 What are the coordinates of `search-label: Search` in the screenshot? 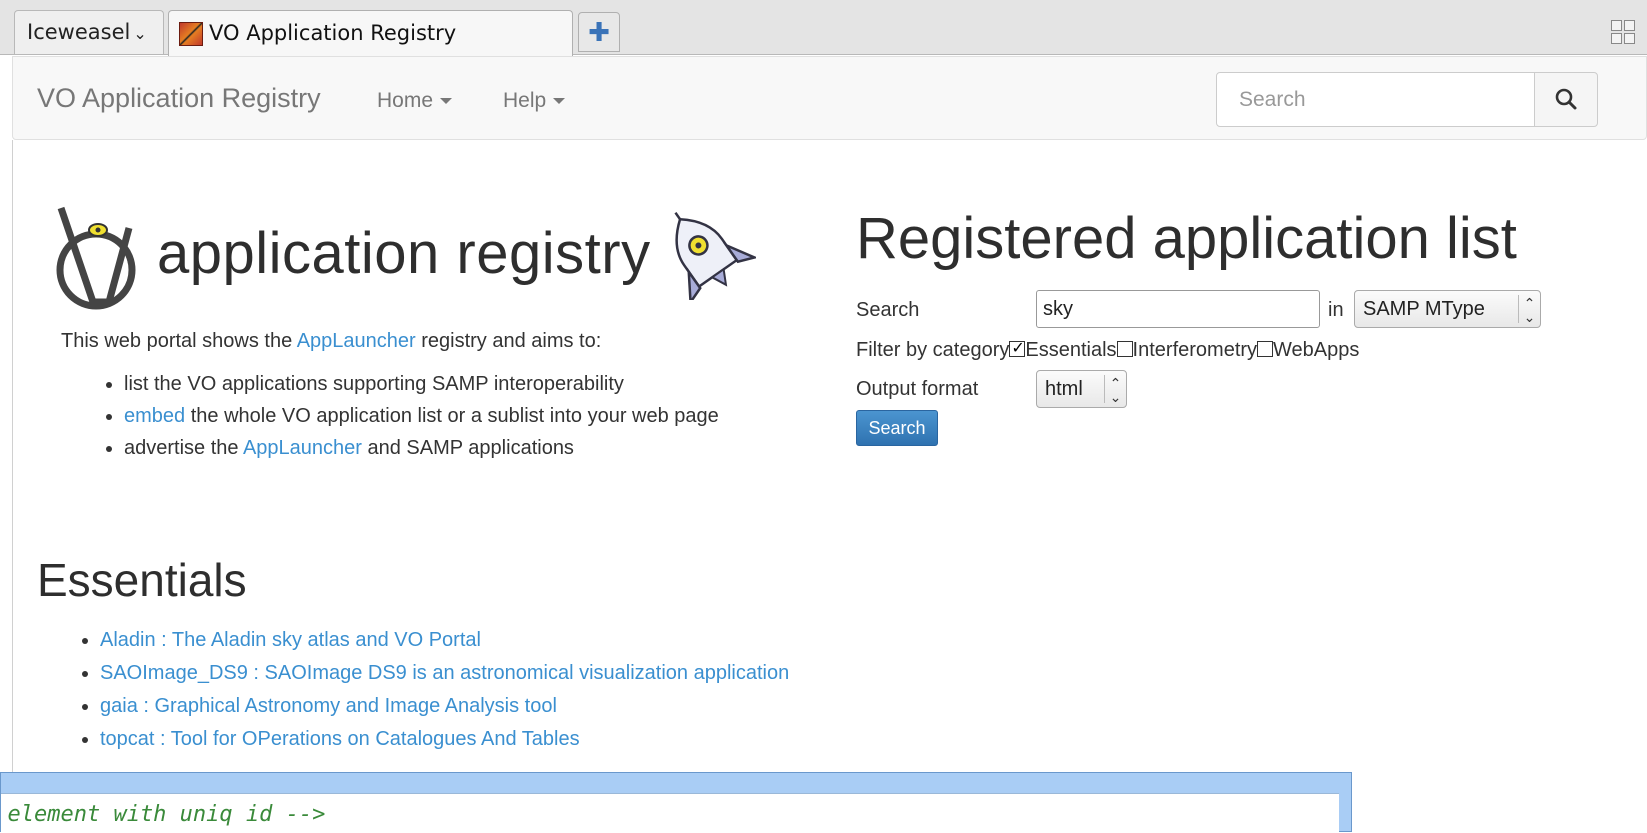 It's located at (888, 310).